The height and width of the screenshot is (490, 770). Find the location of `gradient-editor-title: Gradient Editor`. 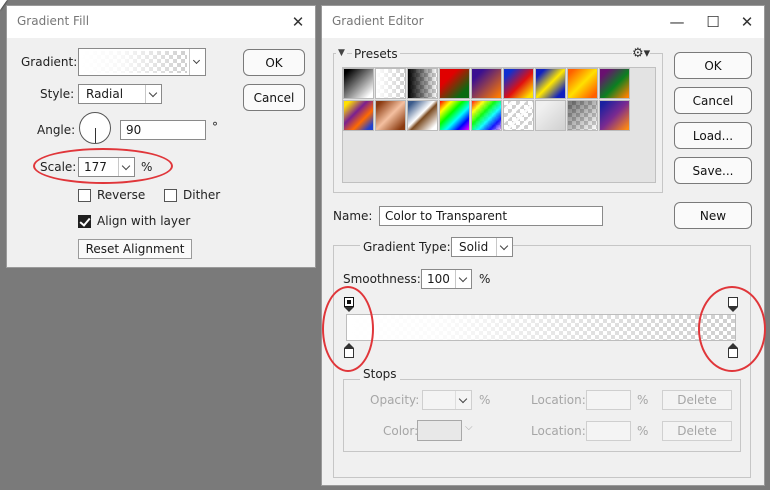

gradient-editor-title: Gradient Editor is located at coordinates (378, 21).